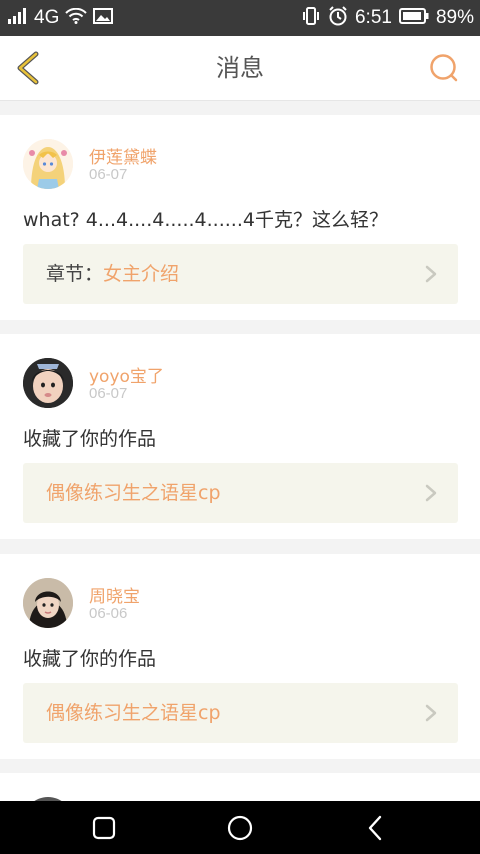 The width and height of the screenshot is (480, 854). I want to click on link-text: 章节：女主介绍, so click(112, 274).